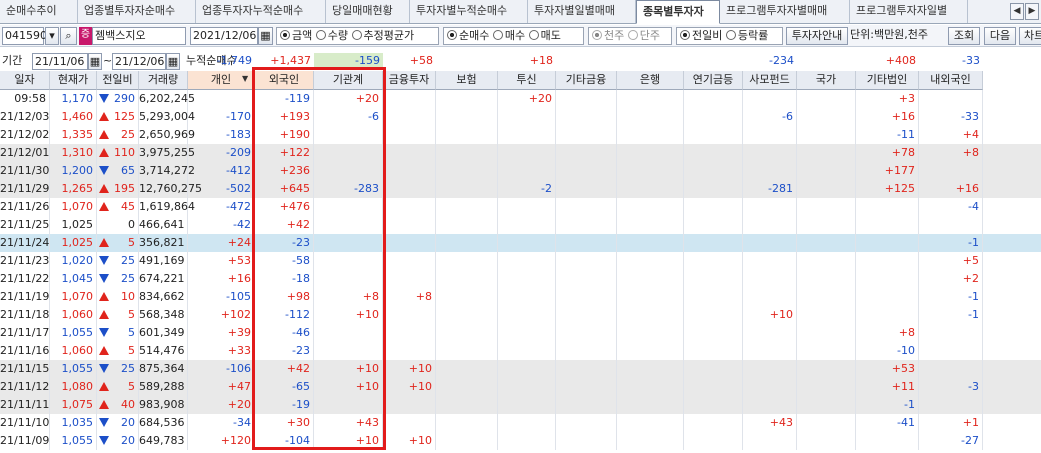 Image resolution: width=1041 pixels, height=453 pixels. What do you see at coordinates (678, 12) in the screenshot?
I see `tab-6: 종목별투자자` at bounding box center [678, 12].